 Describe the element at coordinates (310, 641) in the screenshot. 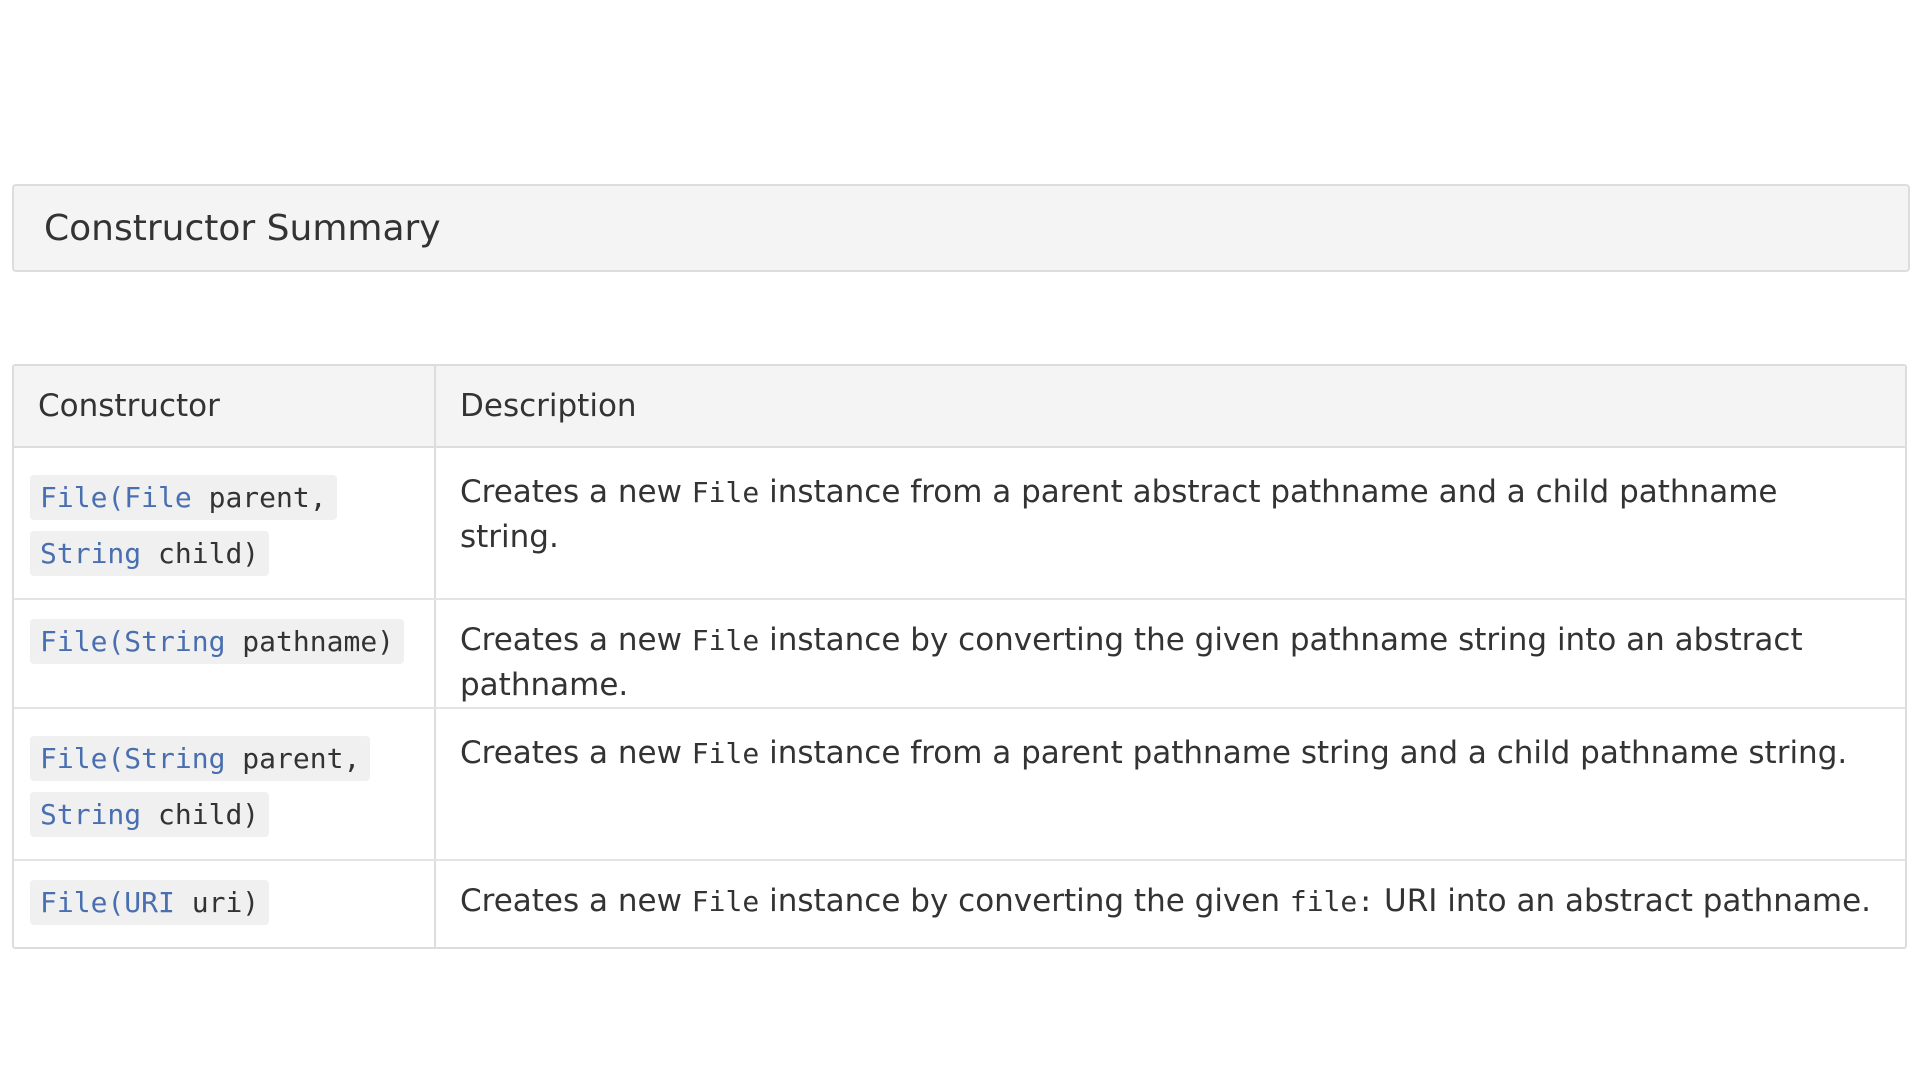

I see `signature-token: pathname)` at that location.